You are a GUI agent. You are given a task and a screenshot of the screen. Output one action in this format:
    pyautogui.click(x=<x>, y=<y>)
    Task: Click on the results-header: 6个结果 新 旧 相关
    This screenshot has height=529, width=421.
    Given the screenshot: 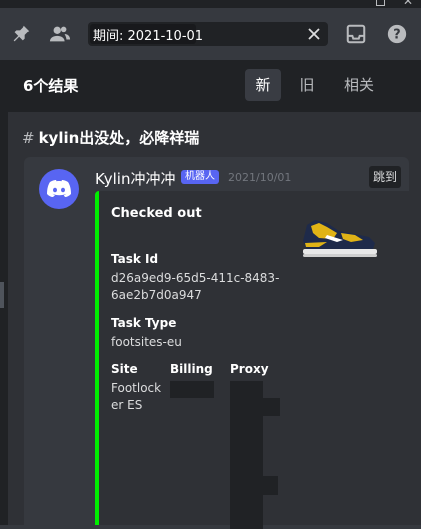 What is the action you would take?
    pyautogui.click(x=214, y=86)
    